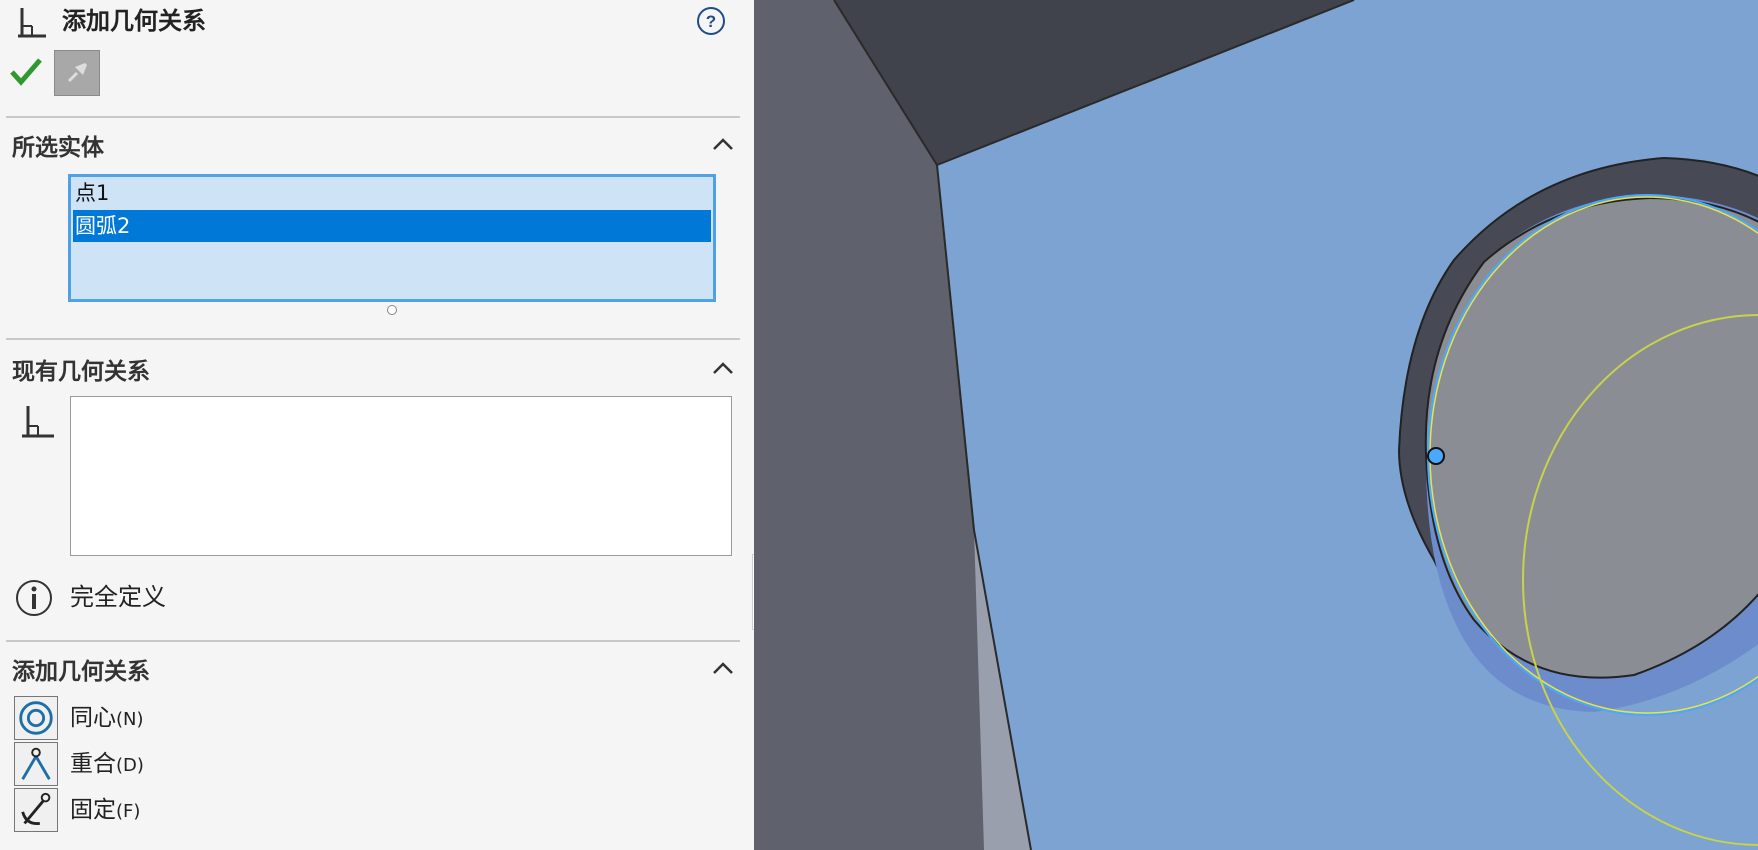 Image resolution: width=1758 pixels, height=850 pixels. I want to click on list-item-arc2: 圆弧2, so click(392, 226).